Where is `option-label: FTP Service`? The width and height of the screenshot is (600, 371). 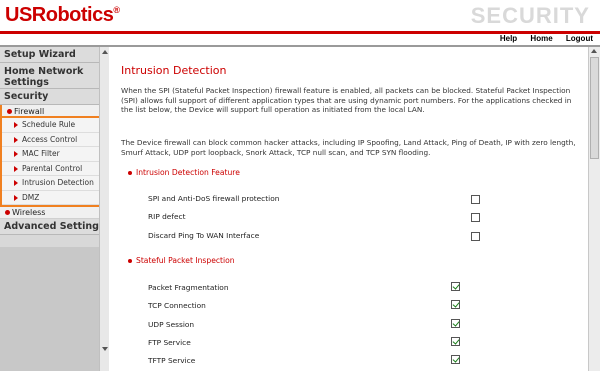 option-label: FTP Service is located at coordinates (169, 342).